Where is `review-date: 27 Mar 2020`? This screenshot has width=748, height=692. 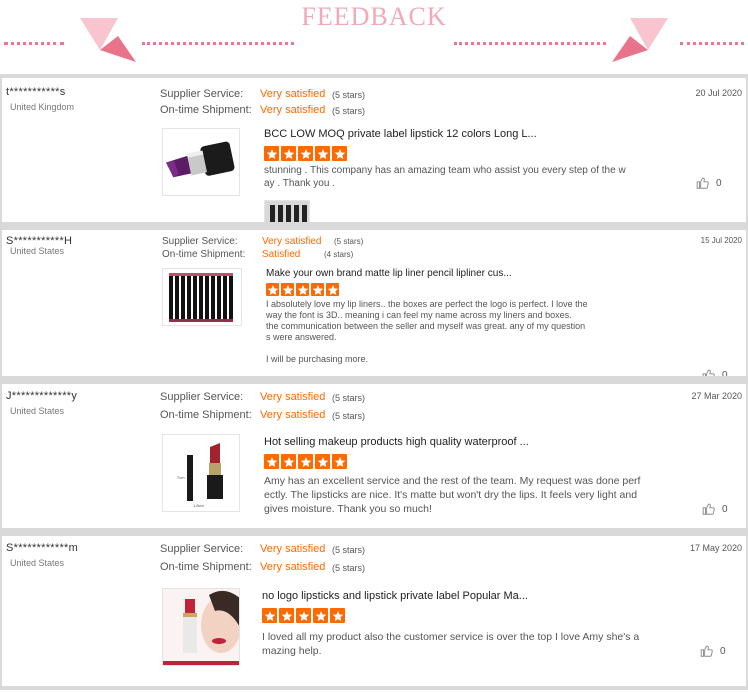
review-date: 27 Mar 2020 is located at coordinates (716, 396).